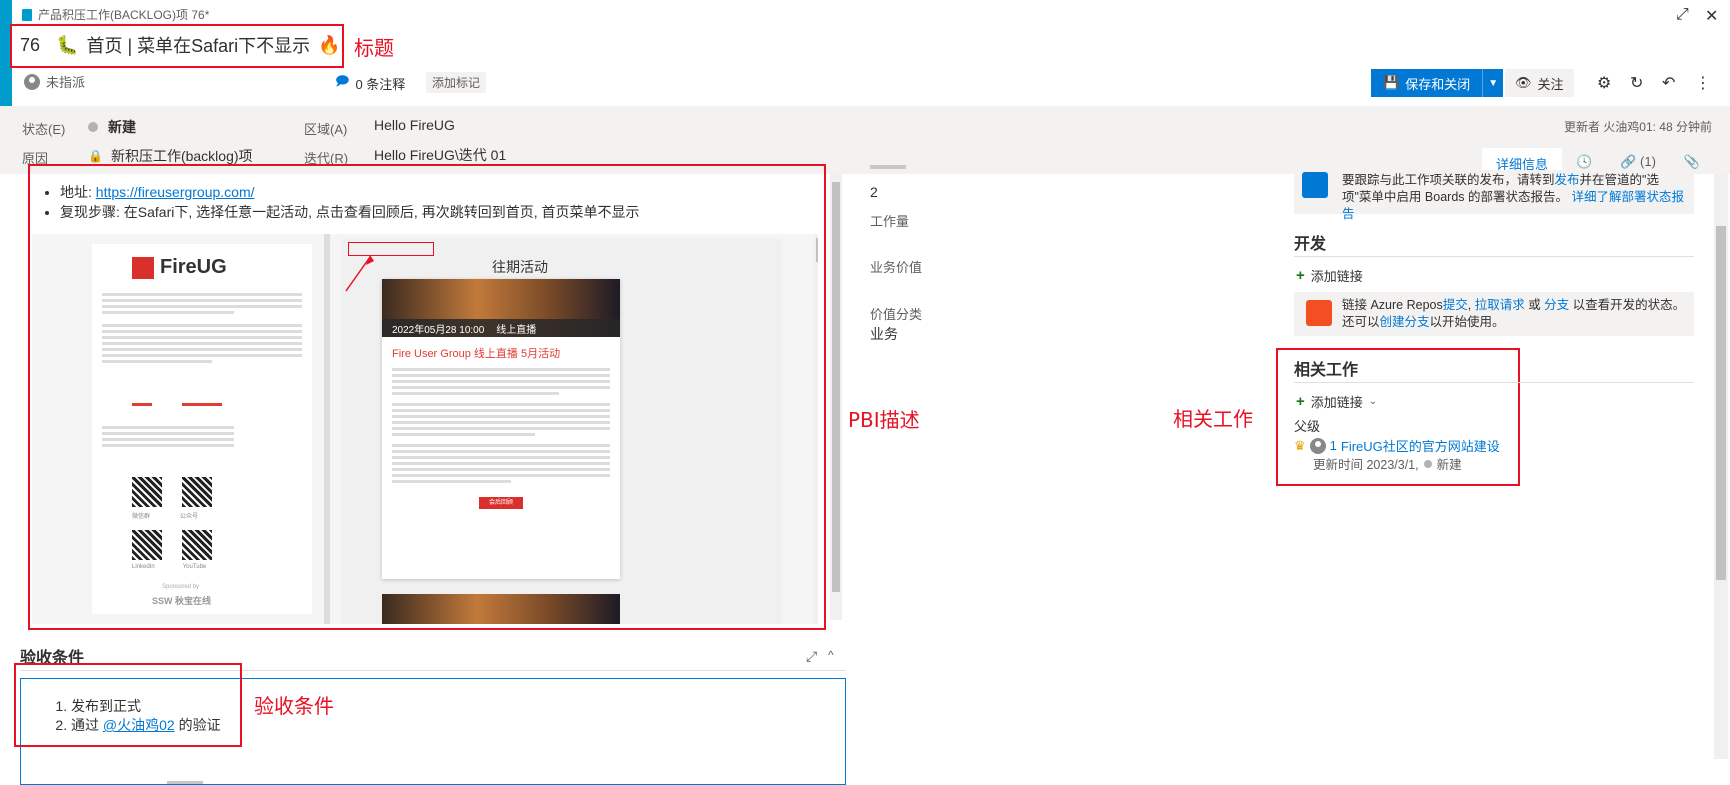 This screenshot has height=785, width=1730. I want to click on dev-add-link-label: 添加链接, so click(1336, 276).